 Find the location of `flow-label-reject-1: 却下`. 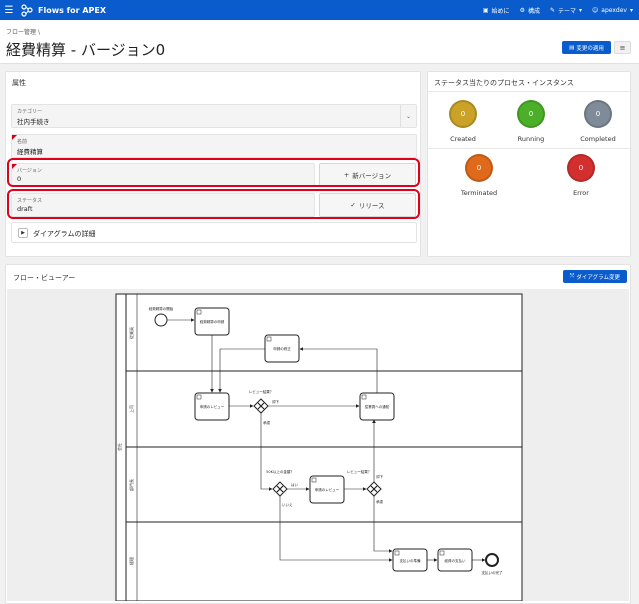

flow-label-reject-1: 却下 is located at coordinates (276, 401).